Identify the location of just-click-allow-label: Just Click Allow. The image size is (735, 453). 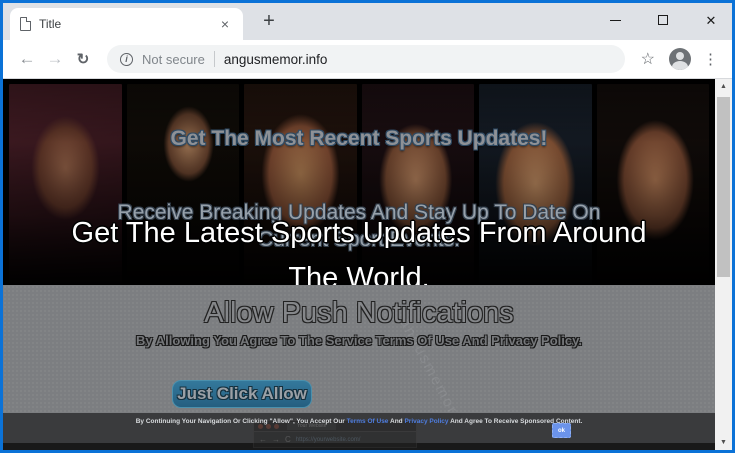
(242, 393).